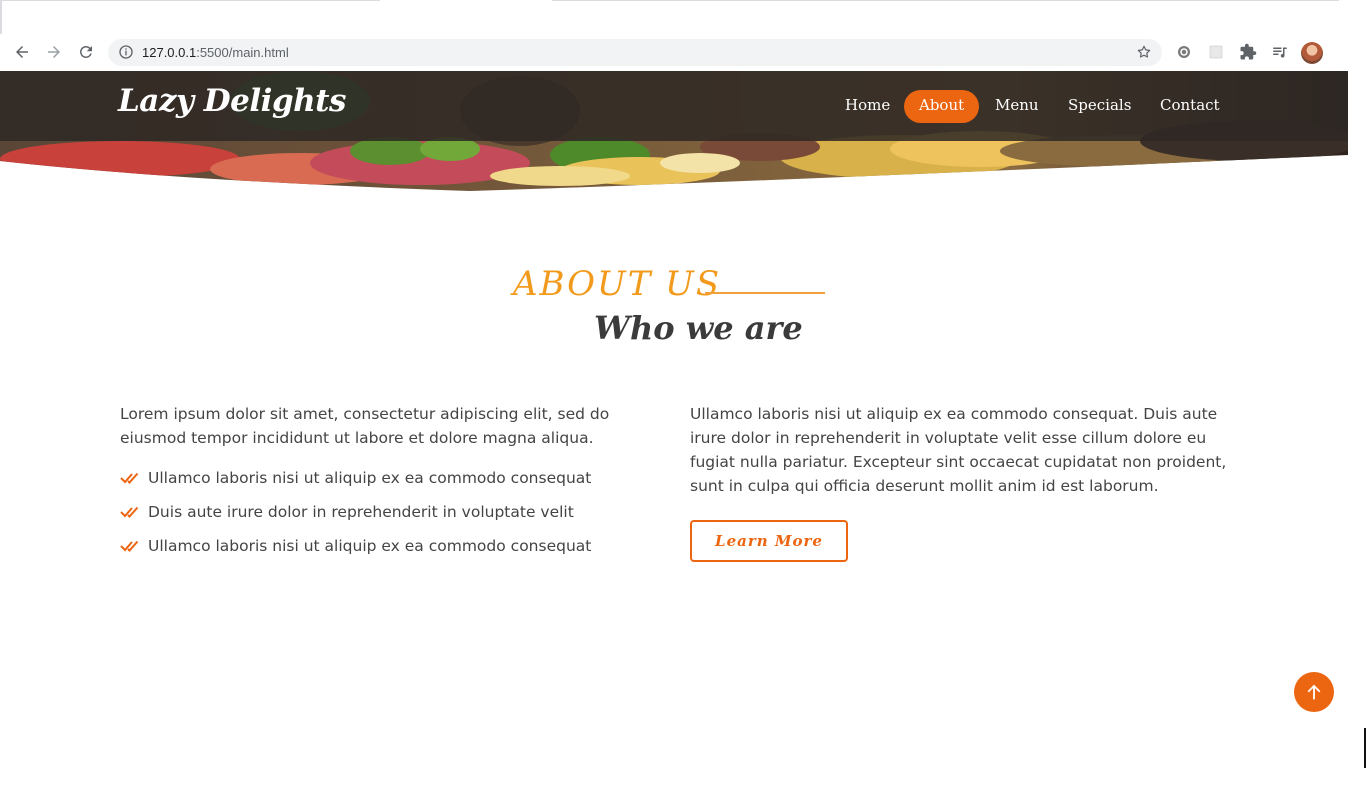  What do you see at coordinates (1099, 106) in the screenshot?
I see `nav-specials: Specials` at bounding box center [1099, 106].